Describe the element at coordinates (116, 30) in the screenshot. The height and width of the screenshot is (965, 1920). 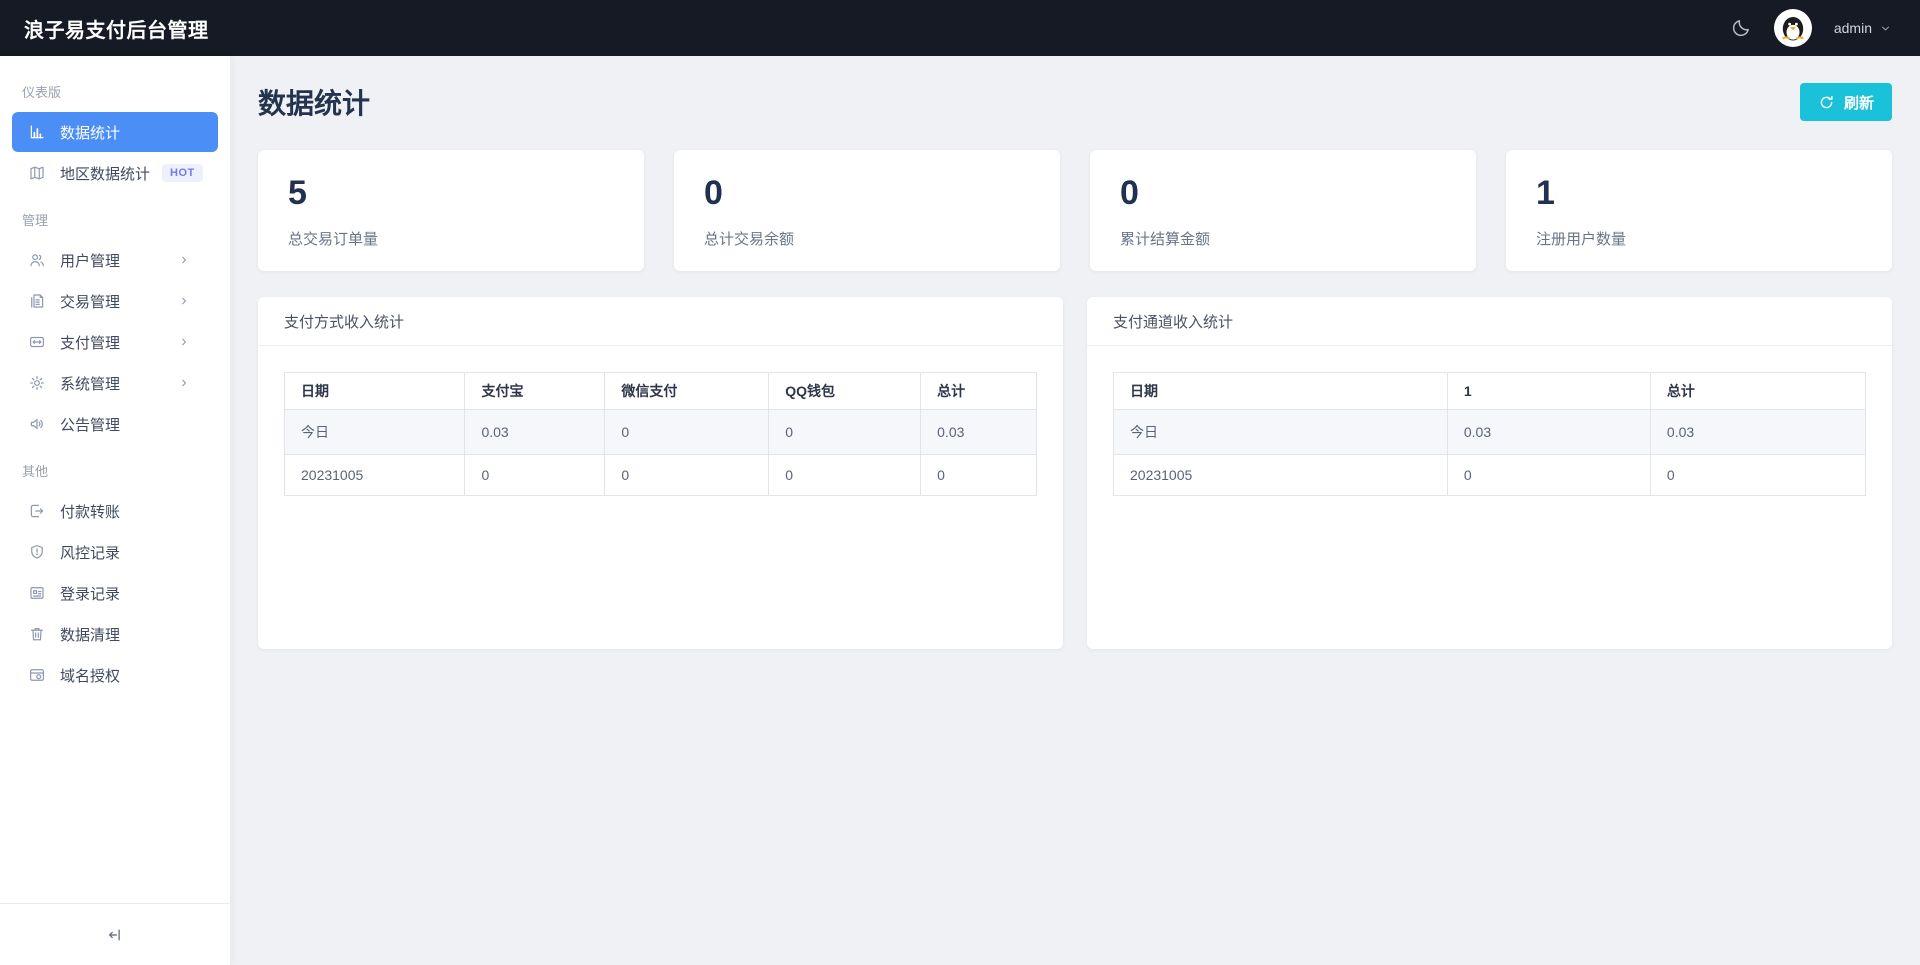
I see `app-title: 浪子易支付后台管理` at that location.